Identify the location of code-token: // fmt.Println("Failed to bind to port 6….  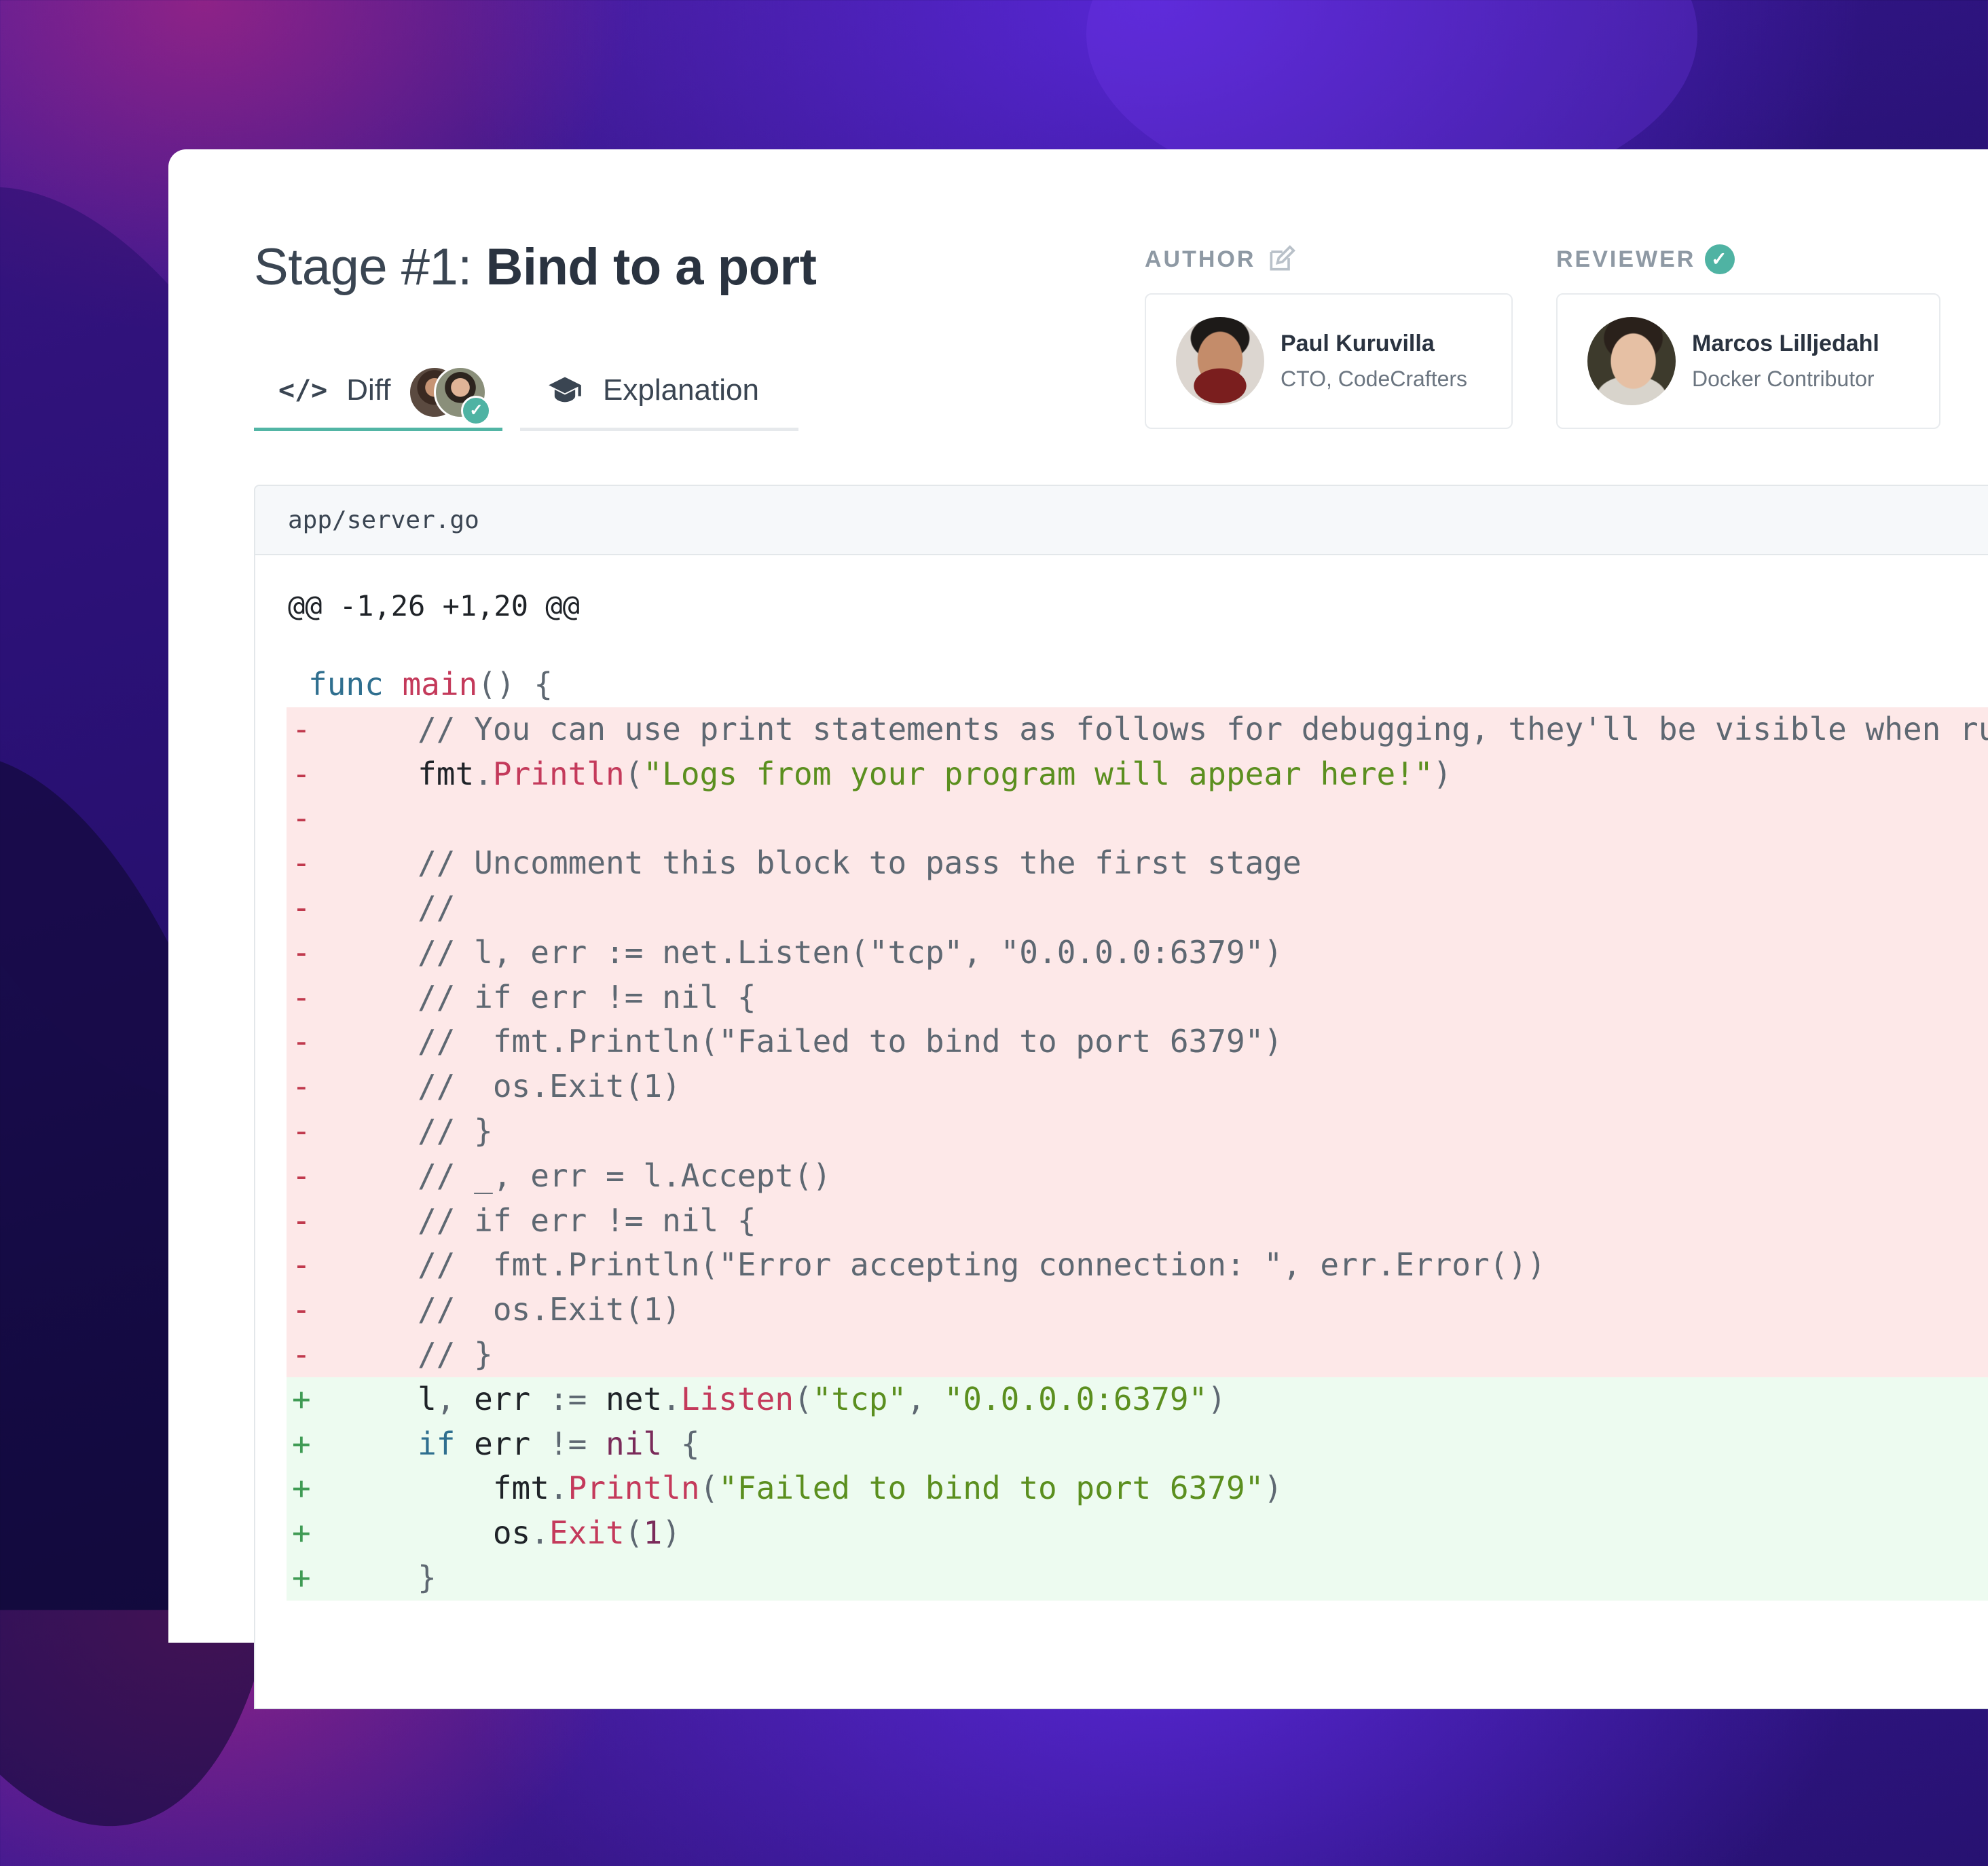
(822, 1041).